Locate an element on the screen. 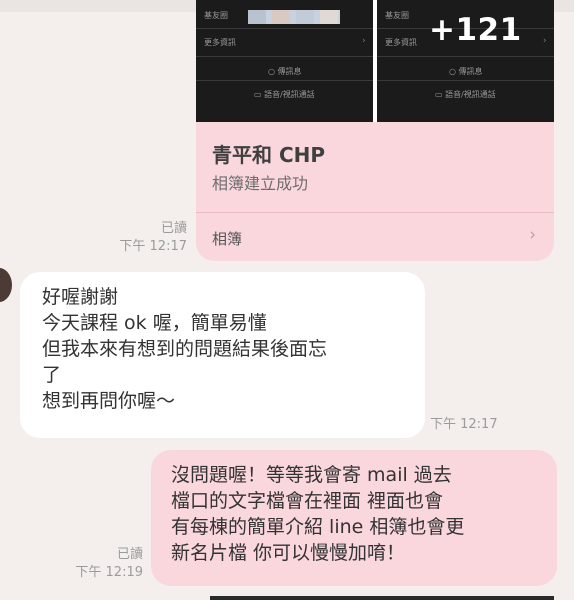  album-title: 青平和 CHP is located at coordinates (269, 155).